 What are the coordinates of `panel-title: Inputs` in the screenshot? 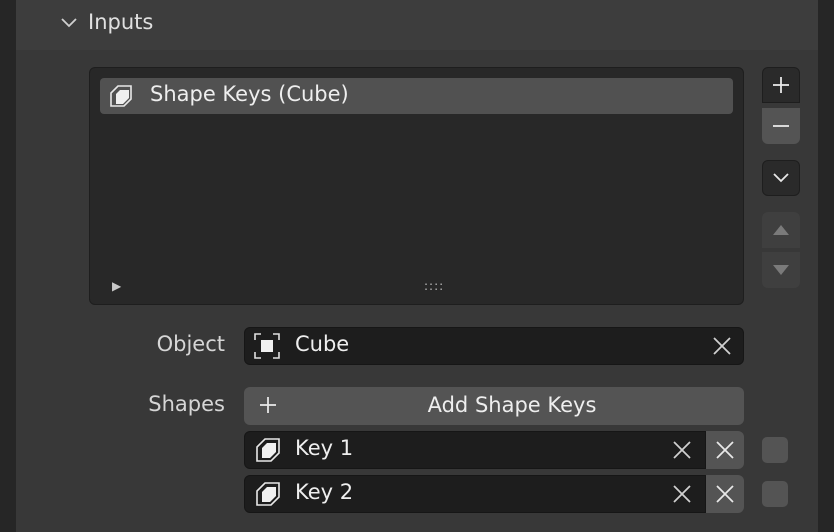 It's located at (120, 22).